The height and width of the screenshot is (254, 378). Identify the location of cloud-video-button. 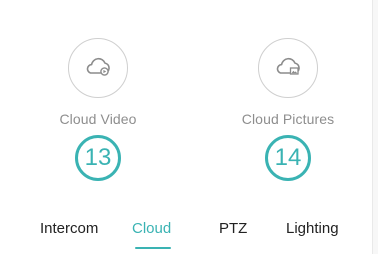
(98, 68).